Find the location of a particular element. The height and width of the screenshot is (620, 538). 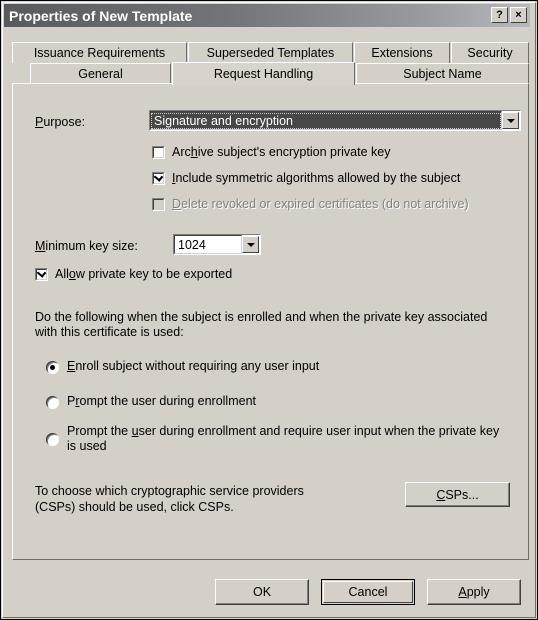

keysize-combo-value: 1024 is located at coordinates (192, 244).